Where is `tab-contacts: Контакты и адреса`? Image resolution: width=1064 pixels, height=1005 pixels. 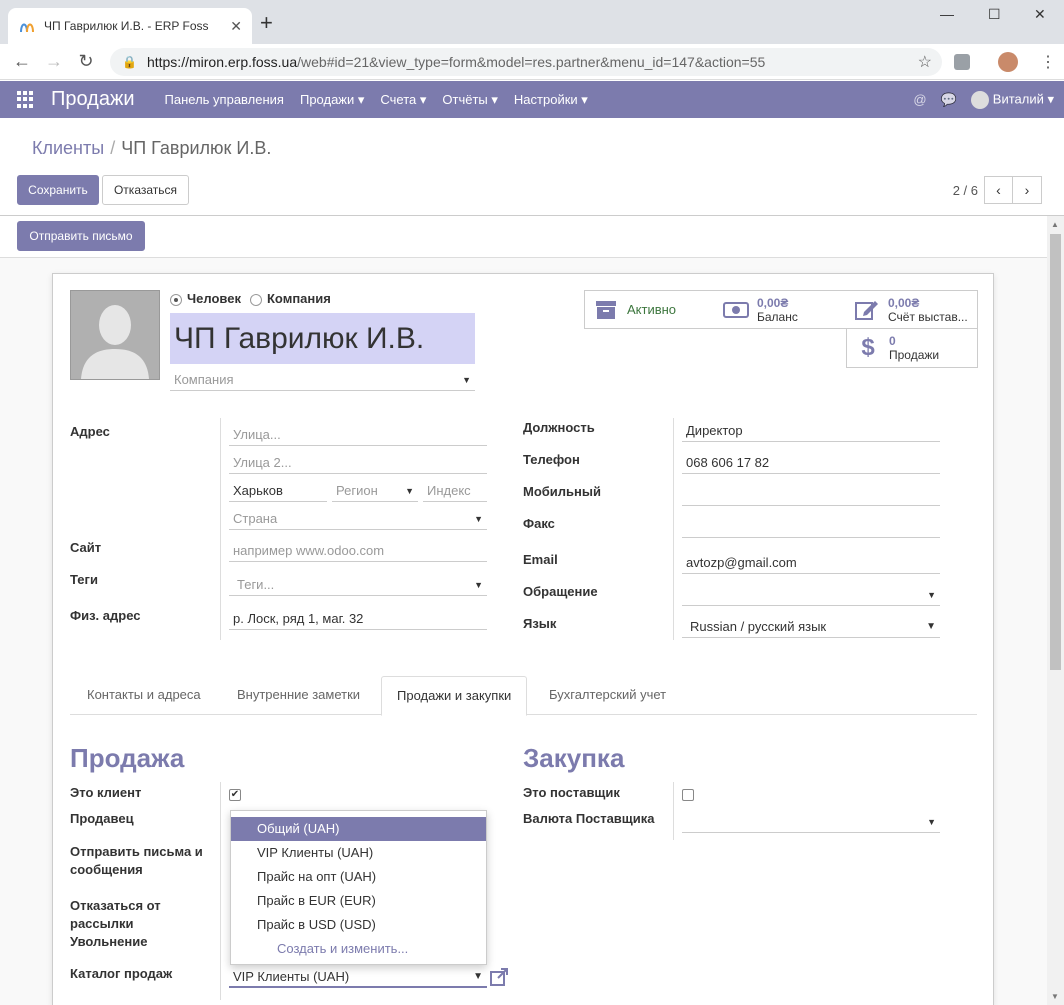 tab-contacts: Контакты и адреса is located at coordinates (144, 695).